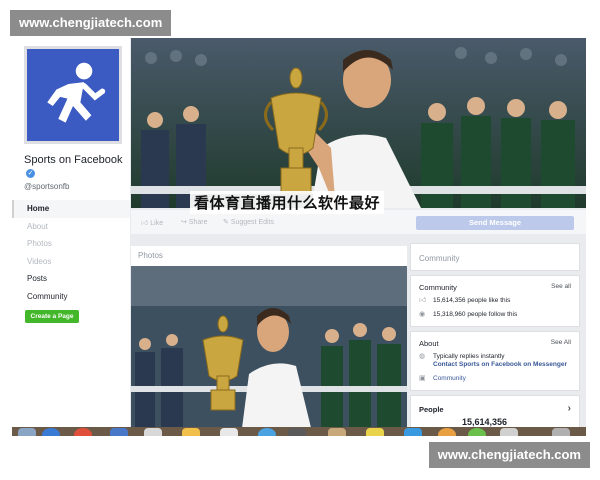 The width and height of the screenshot is (600, 480). I want to click on community-header-card: Community, so click(495, 257).